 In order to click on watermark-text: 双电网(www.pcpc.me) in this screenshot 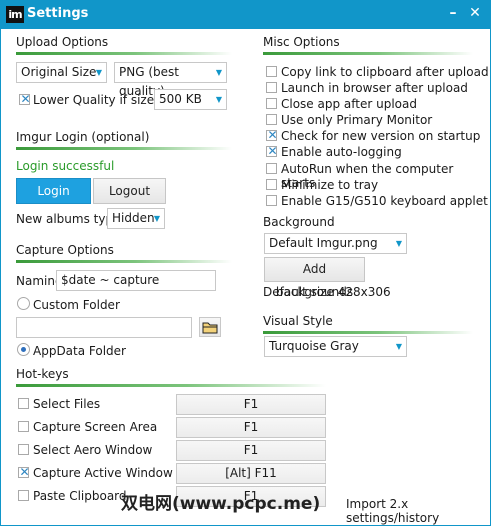, I will do `click(221, 504)`.